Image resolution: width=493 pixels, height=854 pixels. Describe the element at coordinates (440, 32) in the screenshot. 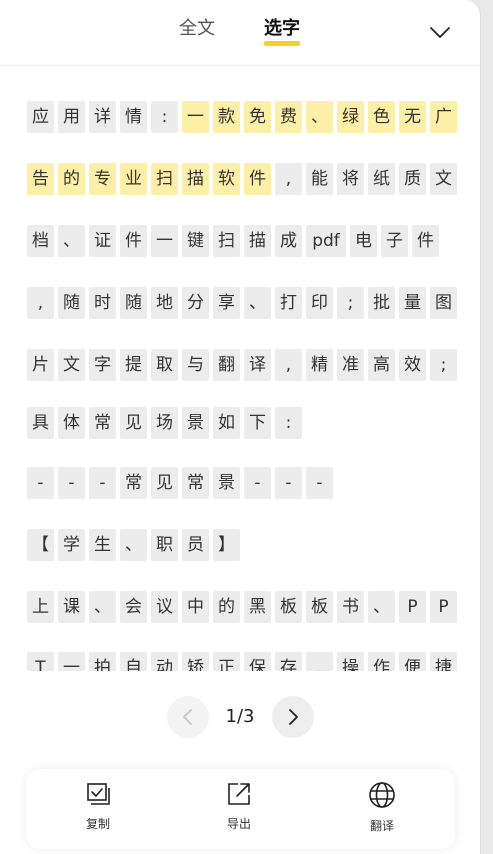

I see `chevron-down-icon` at that location.